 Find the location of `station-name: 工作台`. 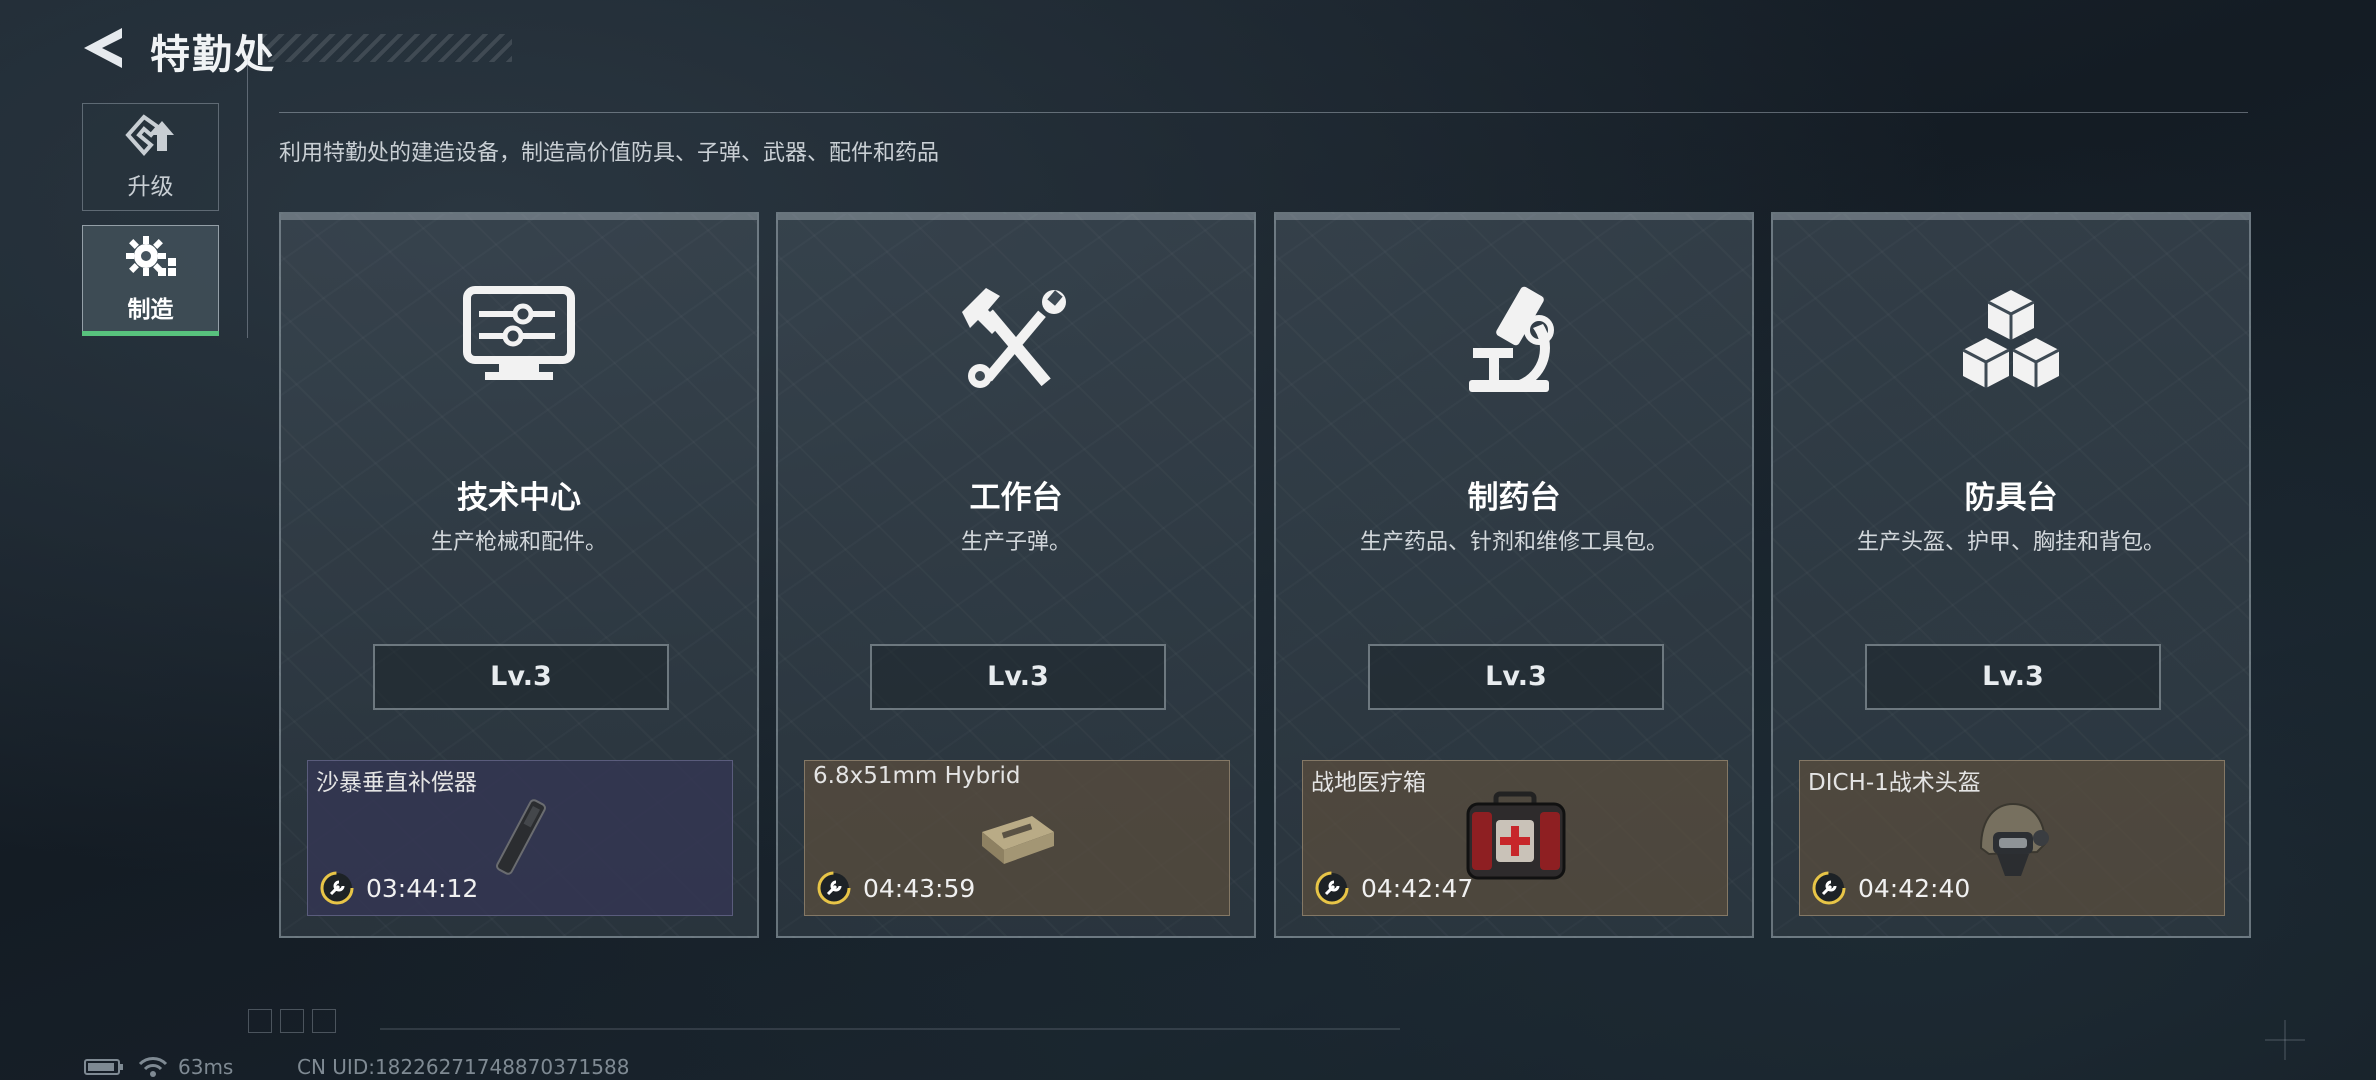

station-name: 工作台 is located at coordinates (1016, 498).